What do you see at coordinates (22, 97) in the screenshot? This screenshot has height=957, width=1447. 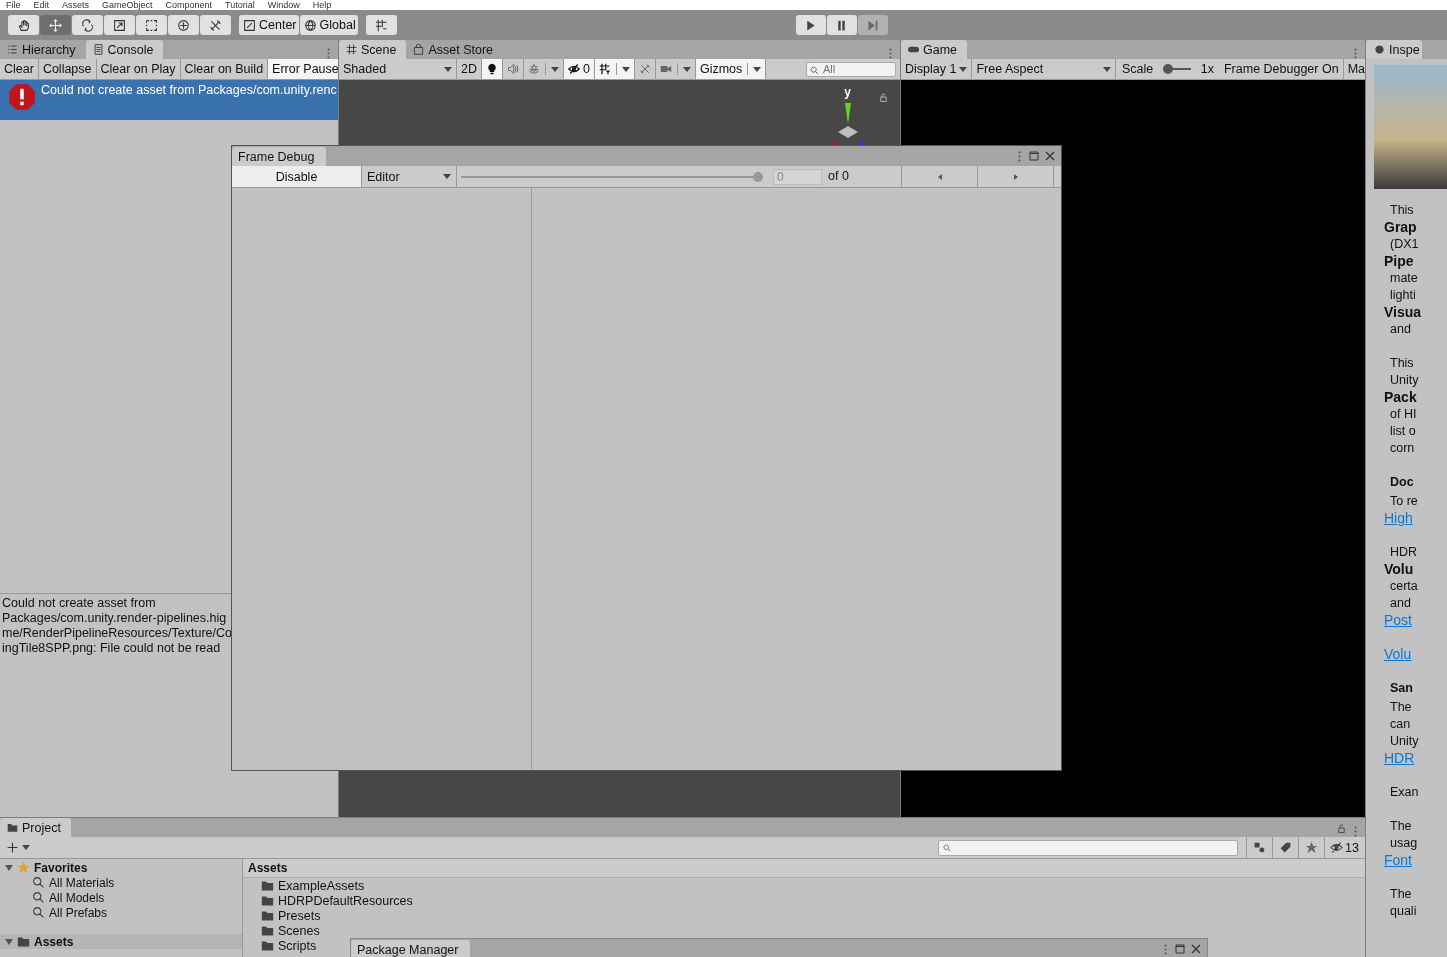 I see `error-icon` at bounding box center [22, 97].